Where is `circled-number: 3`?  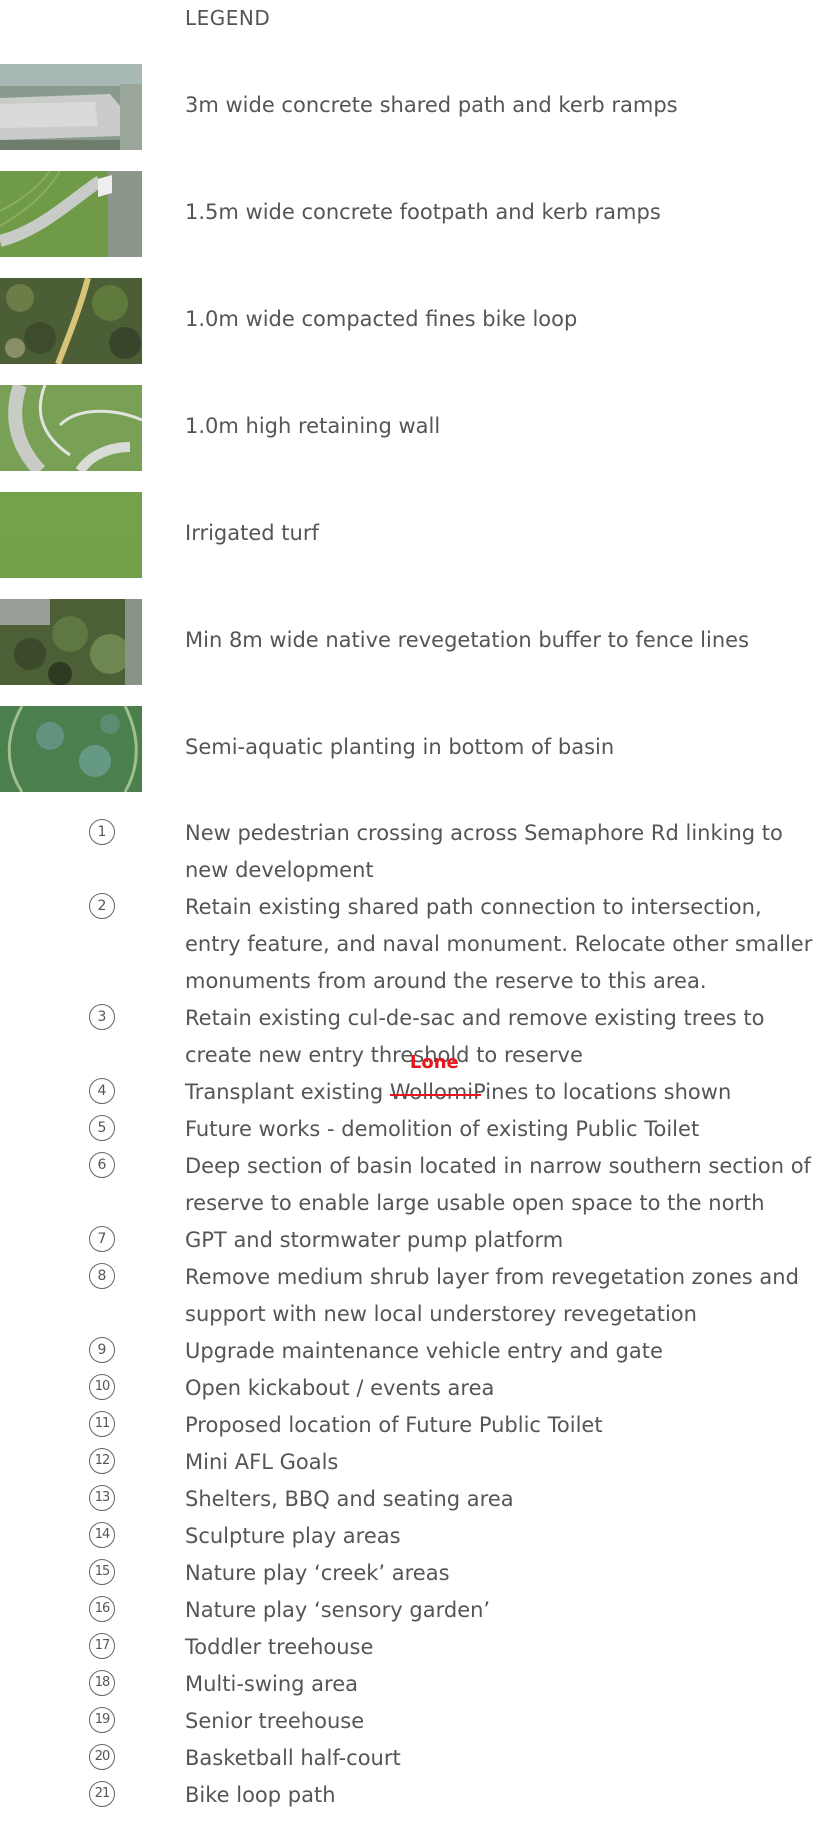 circled-number: 3 is located at coordinates (102, 1017).